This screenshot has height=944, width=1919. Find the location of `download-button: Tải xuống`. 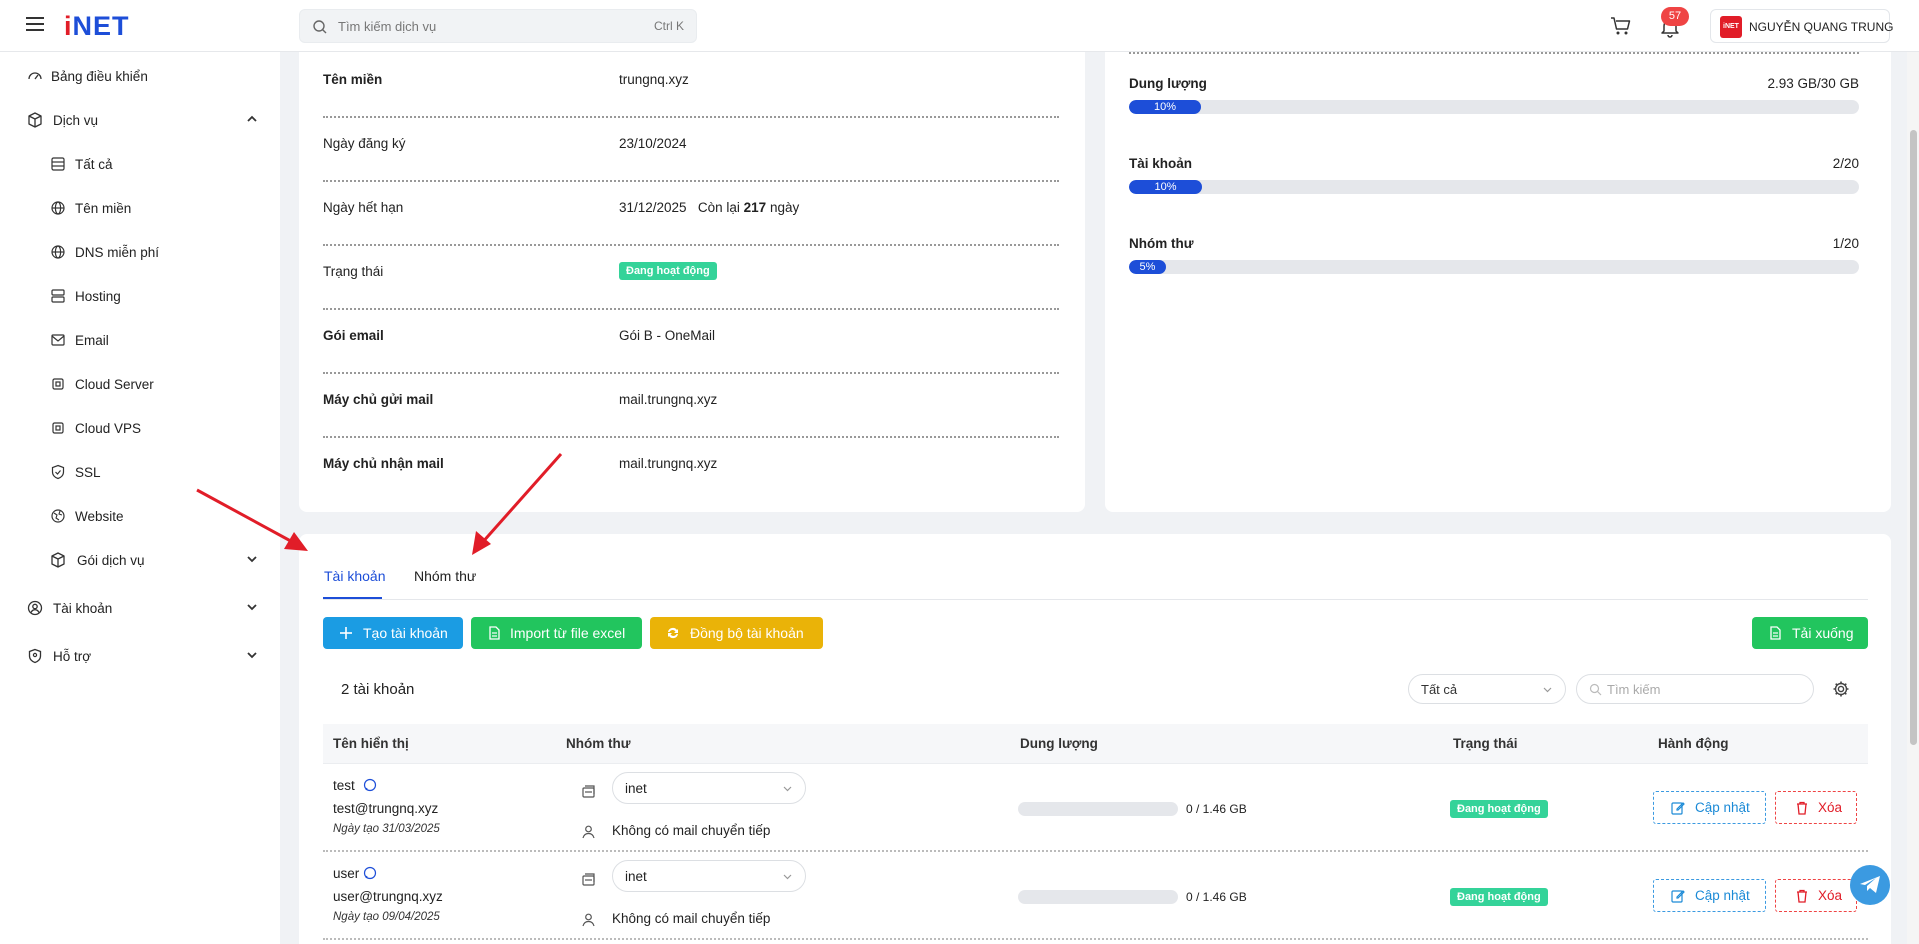

download-button: Tải xuống is located at coordinates (1810, 633).